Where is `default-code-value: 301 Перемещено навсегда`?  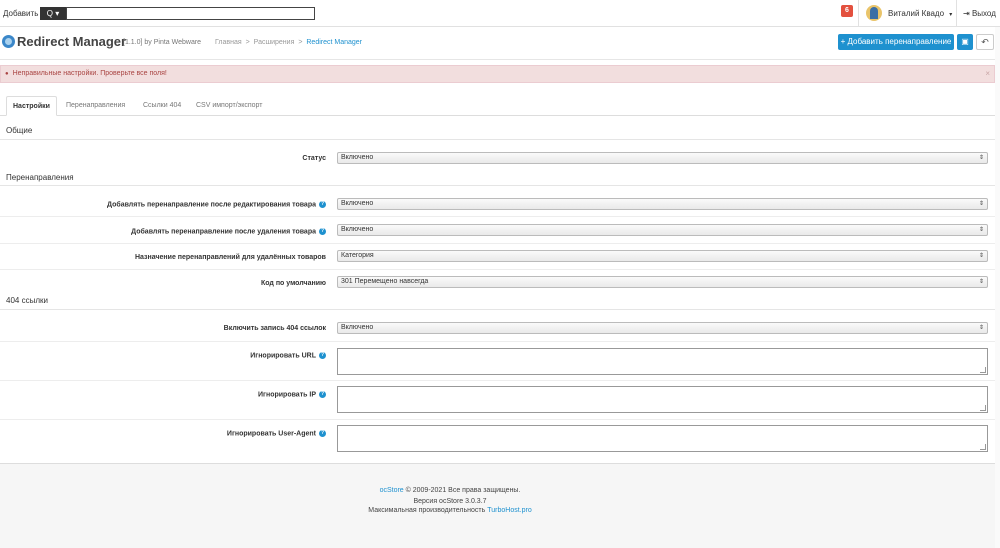 default-code-value: 301 Перемещено навсегда is located at coordinates (385, 281).